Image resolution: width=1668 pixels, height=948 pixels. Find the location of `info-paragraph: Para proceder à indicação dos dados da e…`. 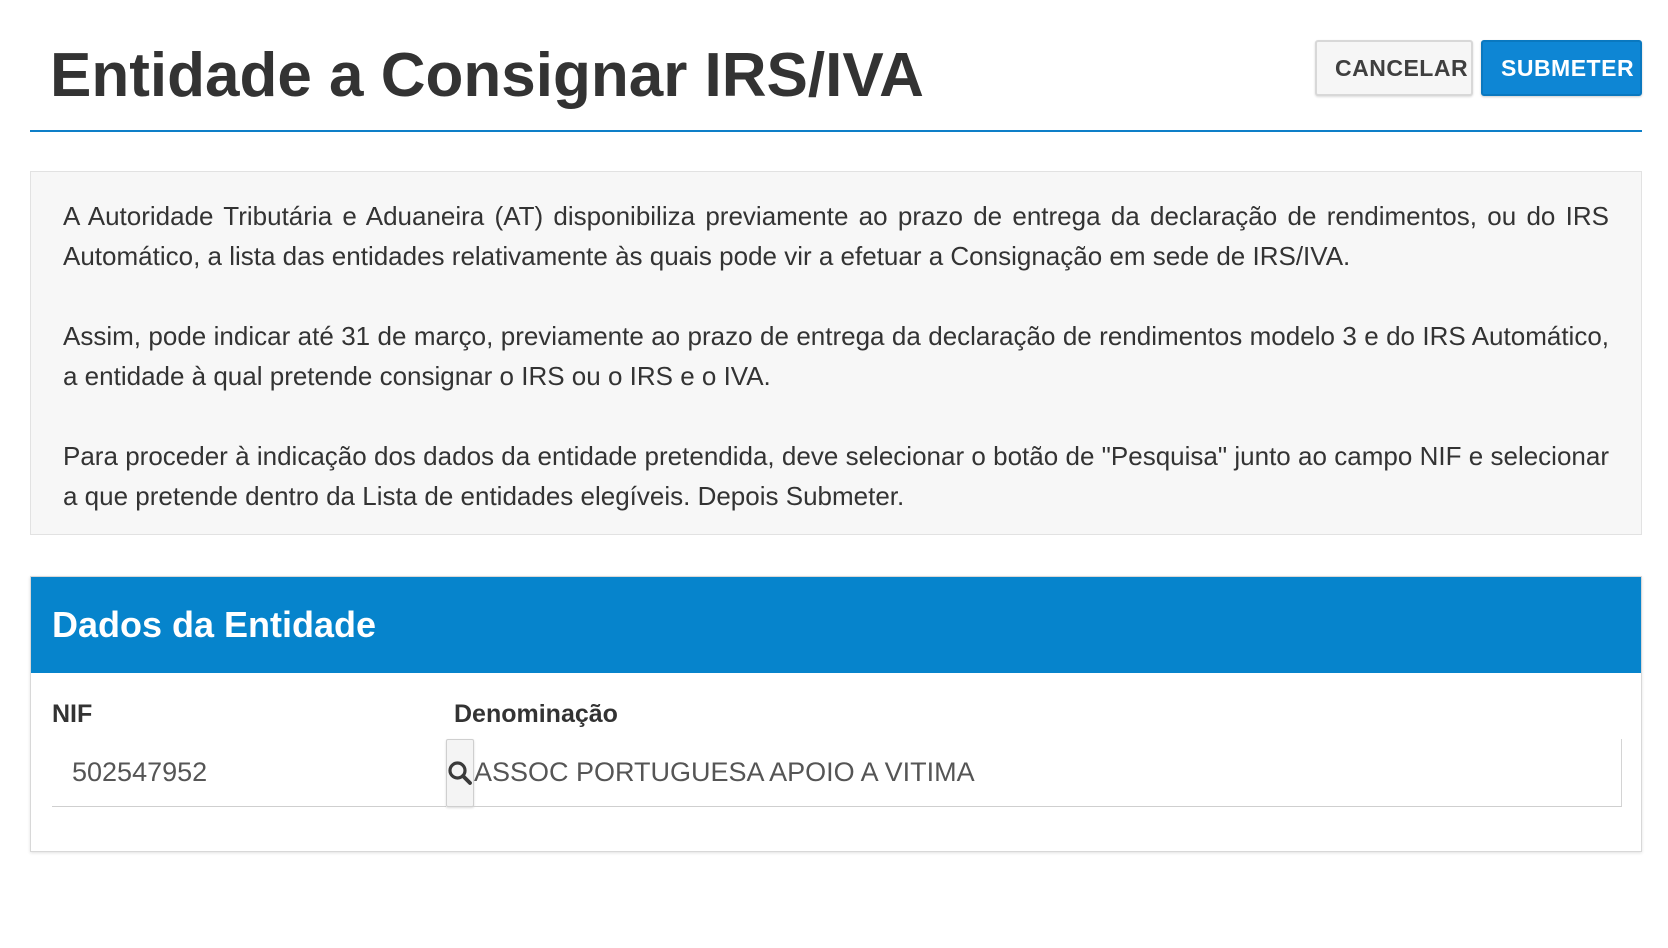

info-paragraph: Para proceder à indicação dos dados da e… is located at coordinates (836, 476).